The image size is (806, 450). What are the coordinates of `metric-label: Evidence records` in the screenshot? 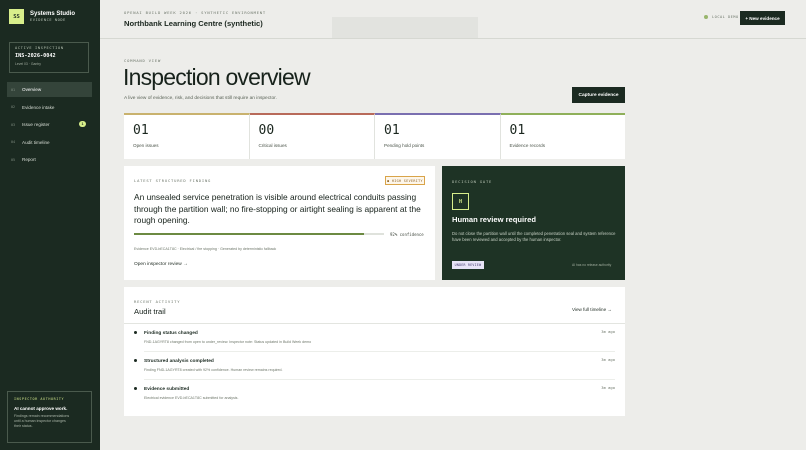 It's located at (527, 145).